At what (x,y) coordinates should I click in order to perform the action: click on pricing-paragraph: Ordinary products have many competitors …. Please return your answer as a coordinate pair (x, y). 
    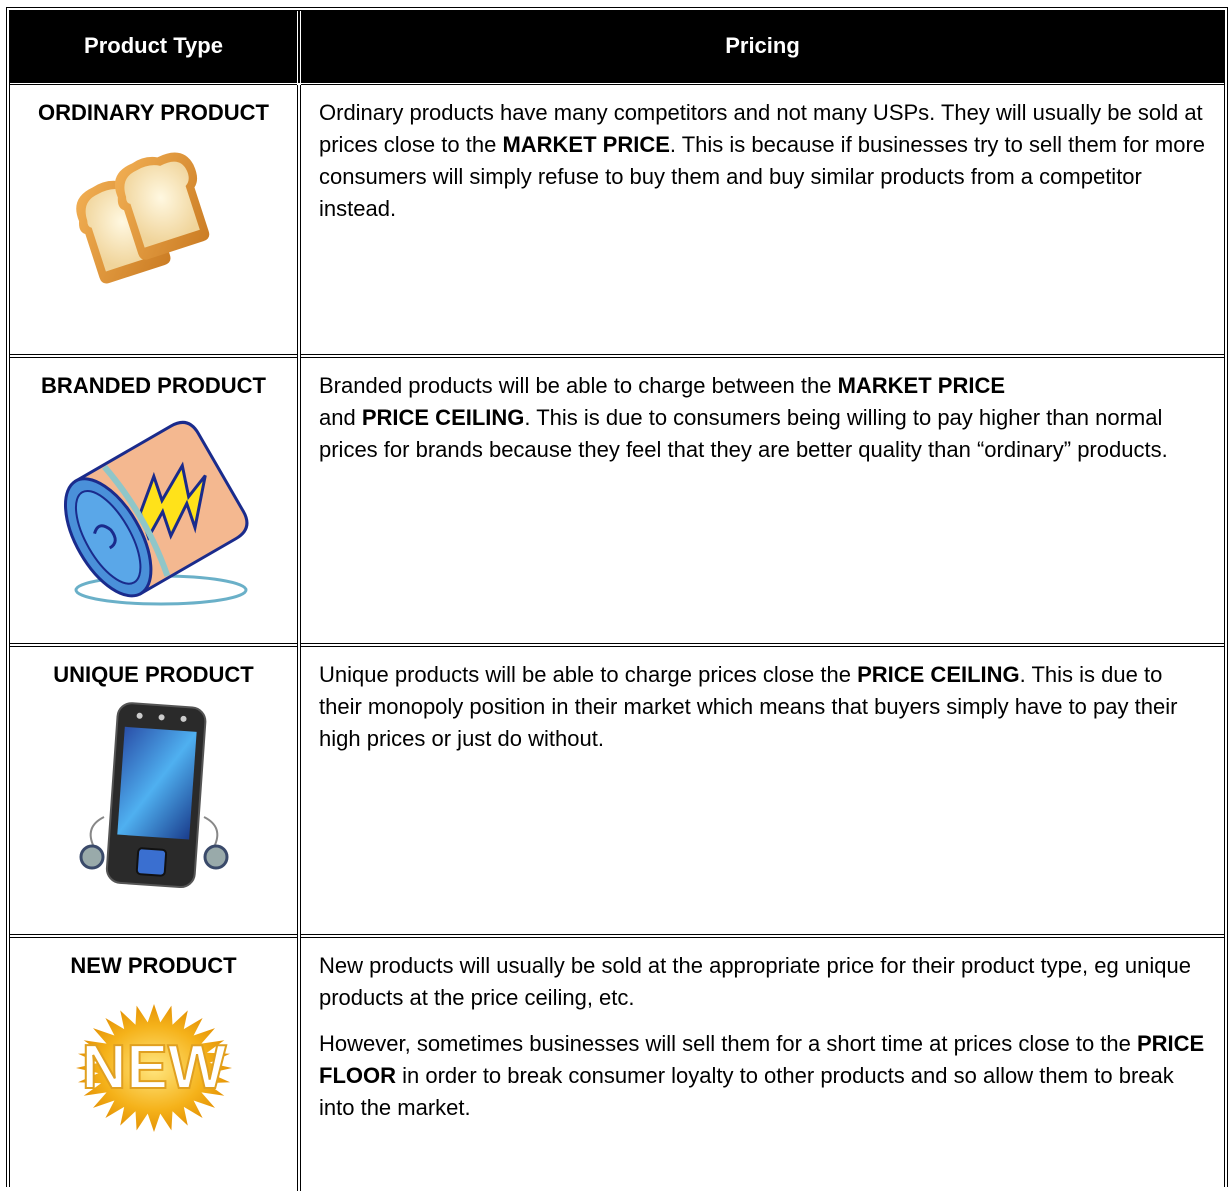
    Looking at the image, I should click on (762, 161).